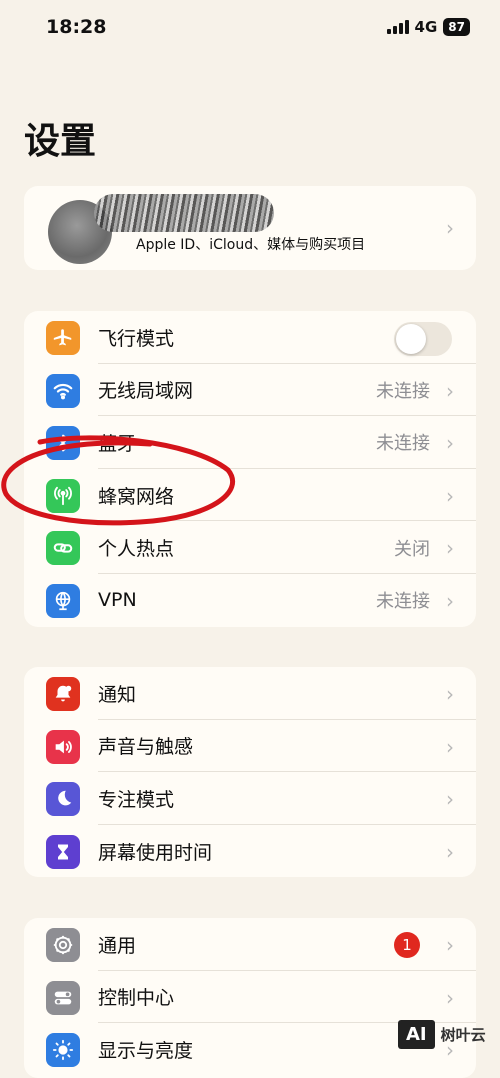 The height and width of the screenshot is (1078, 500). I want to click on toggles-icon, so click(63, 997).